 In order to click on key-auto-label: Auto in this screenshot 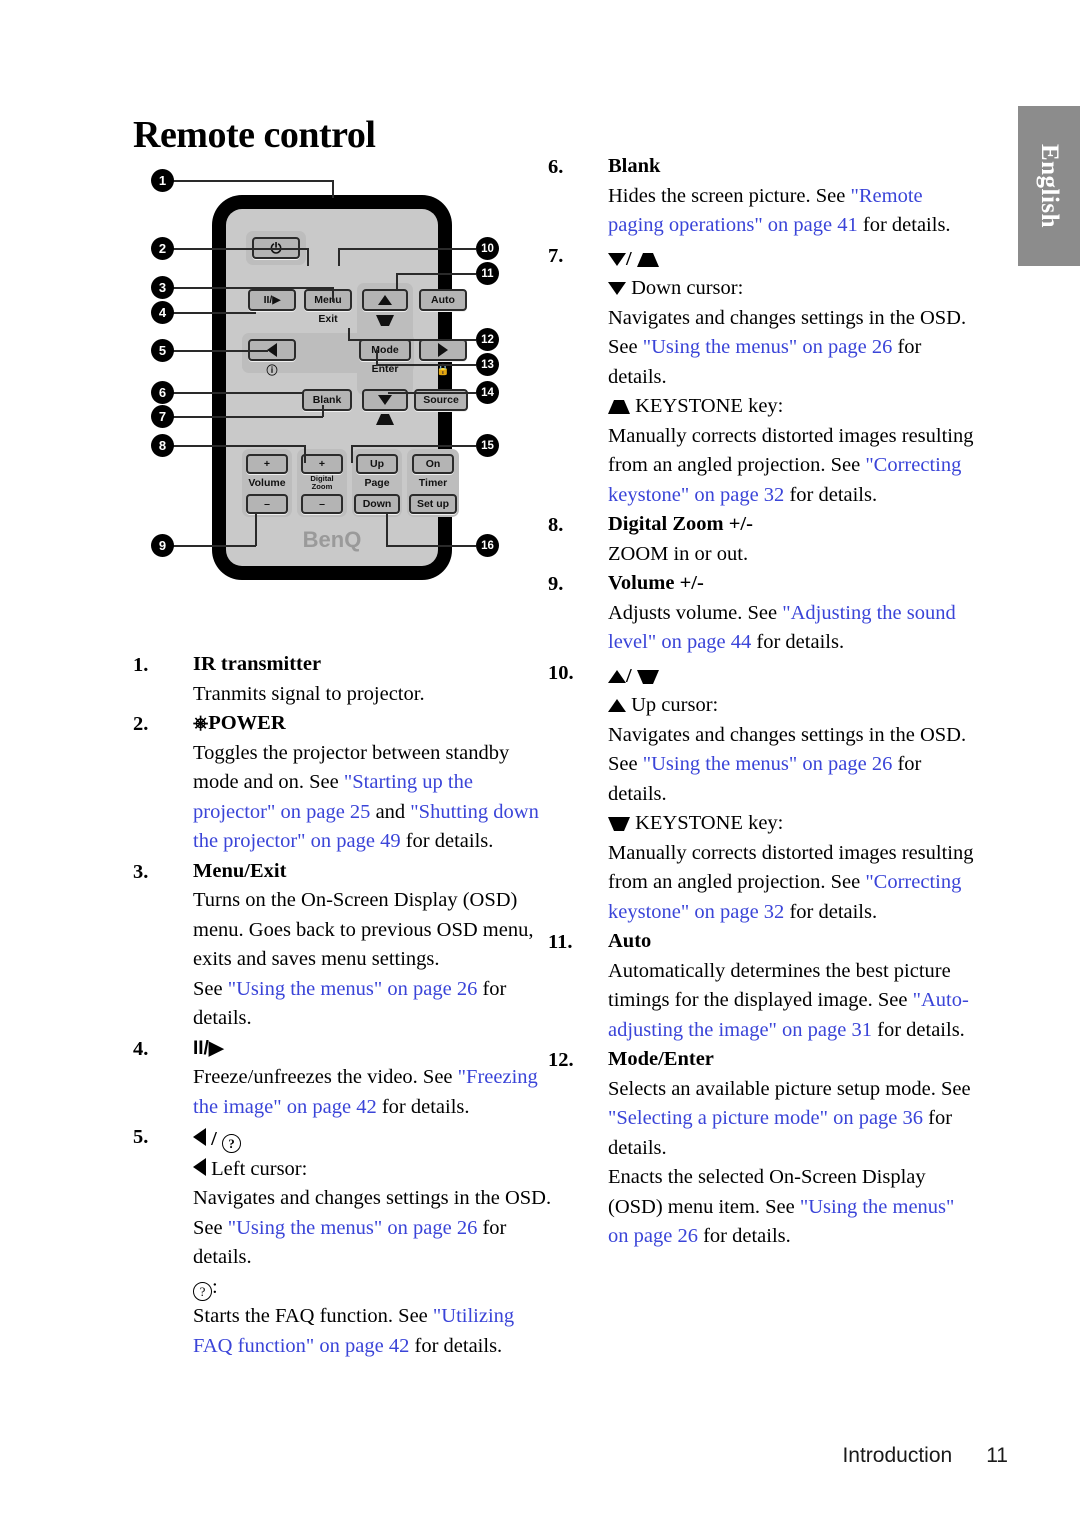, I will do `click(443, 300)`.